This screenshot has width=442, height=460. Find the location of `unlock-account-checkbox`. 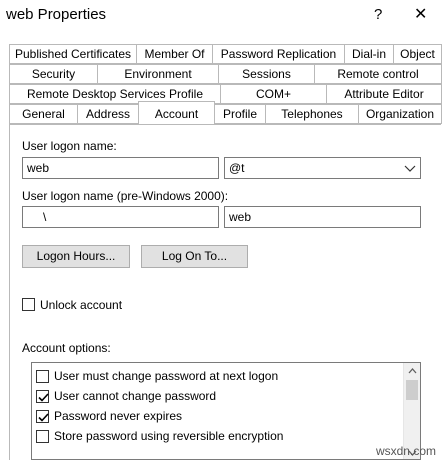

unlock-account-checkbox is located at coordinates (28, 304).